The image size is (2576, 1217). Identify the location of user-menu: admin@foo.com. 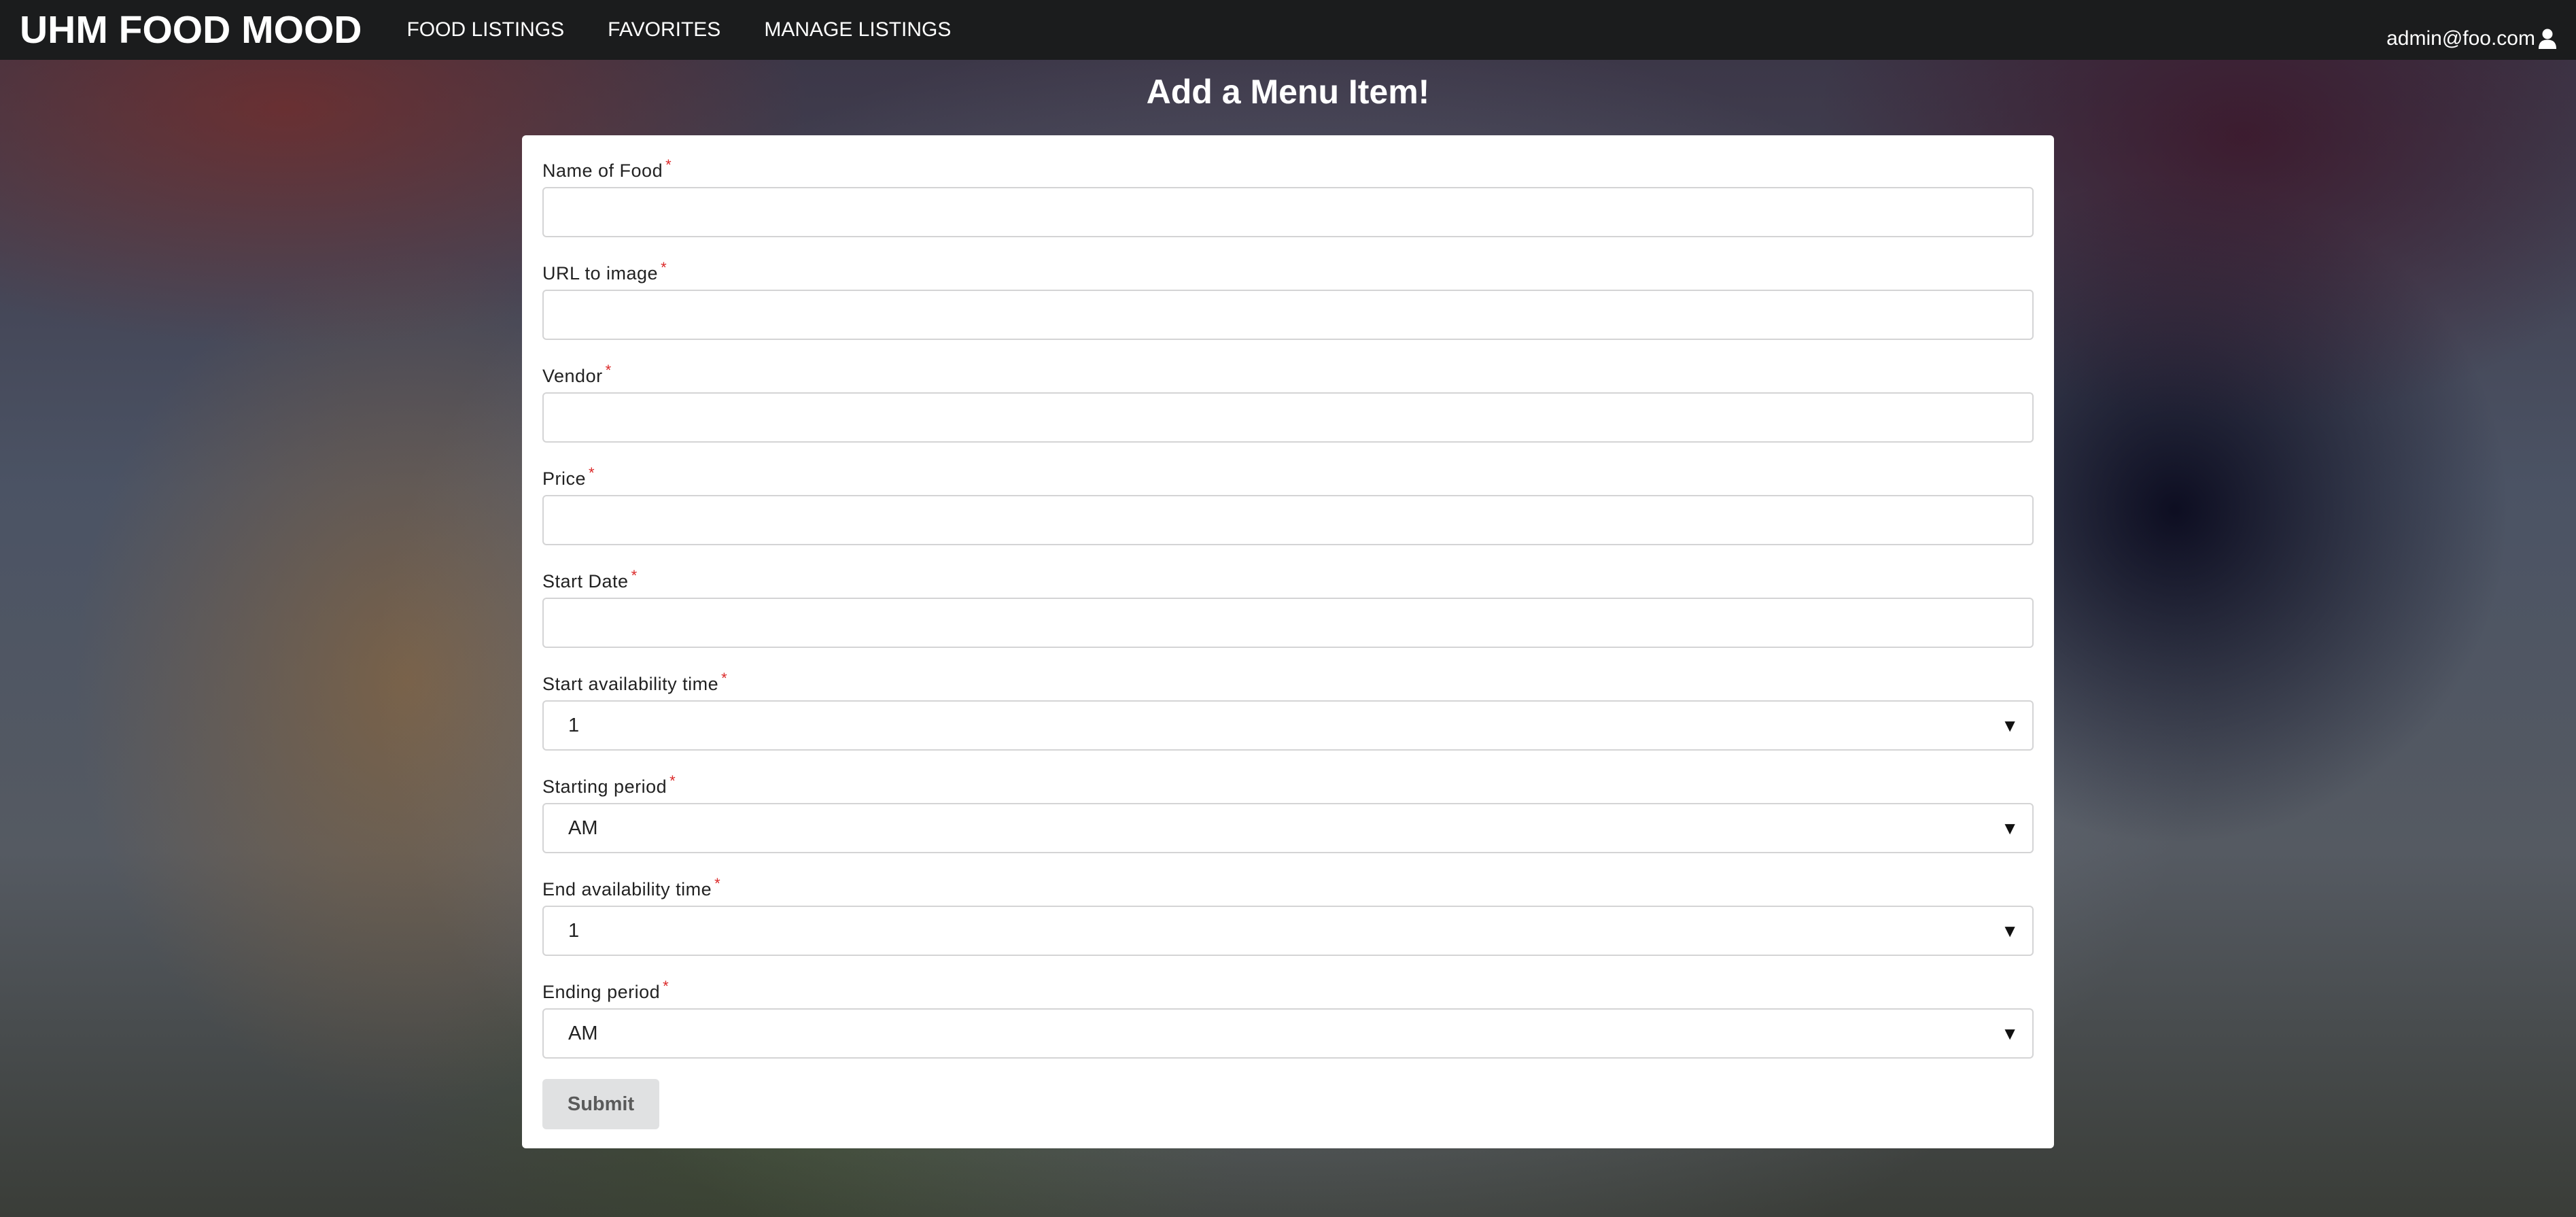
(2471, 38).